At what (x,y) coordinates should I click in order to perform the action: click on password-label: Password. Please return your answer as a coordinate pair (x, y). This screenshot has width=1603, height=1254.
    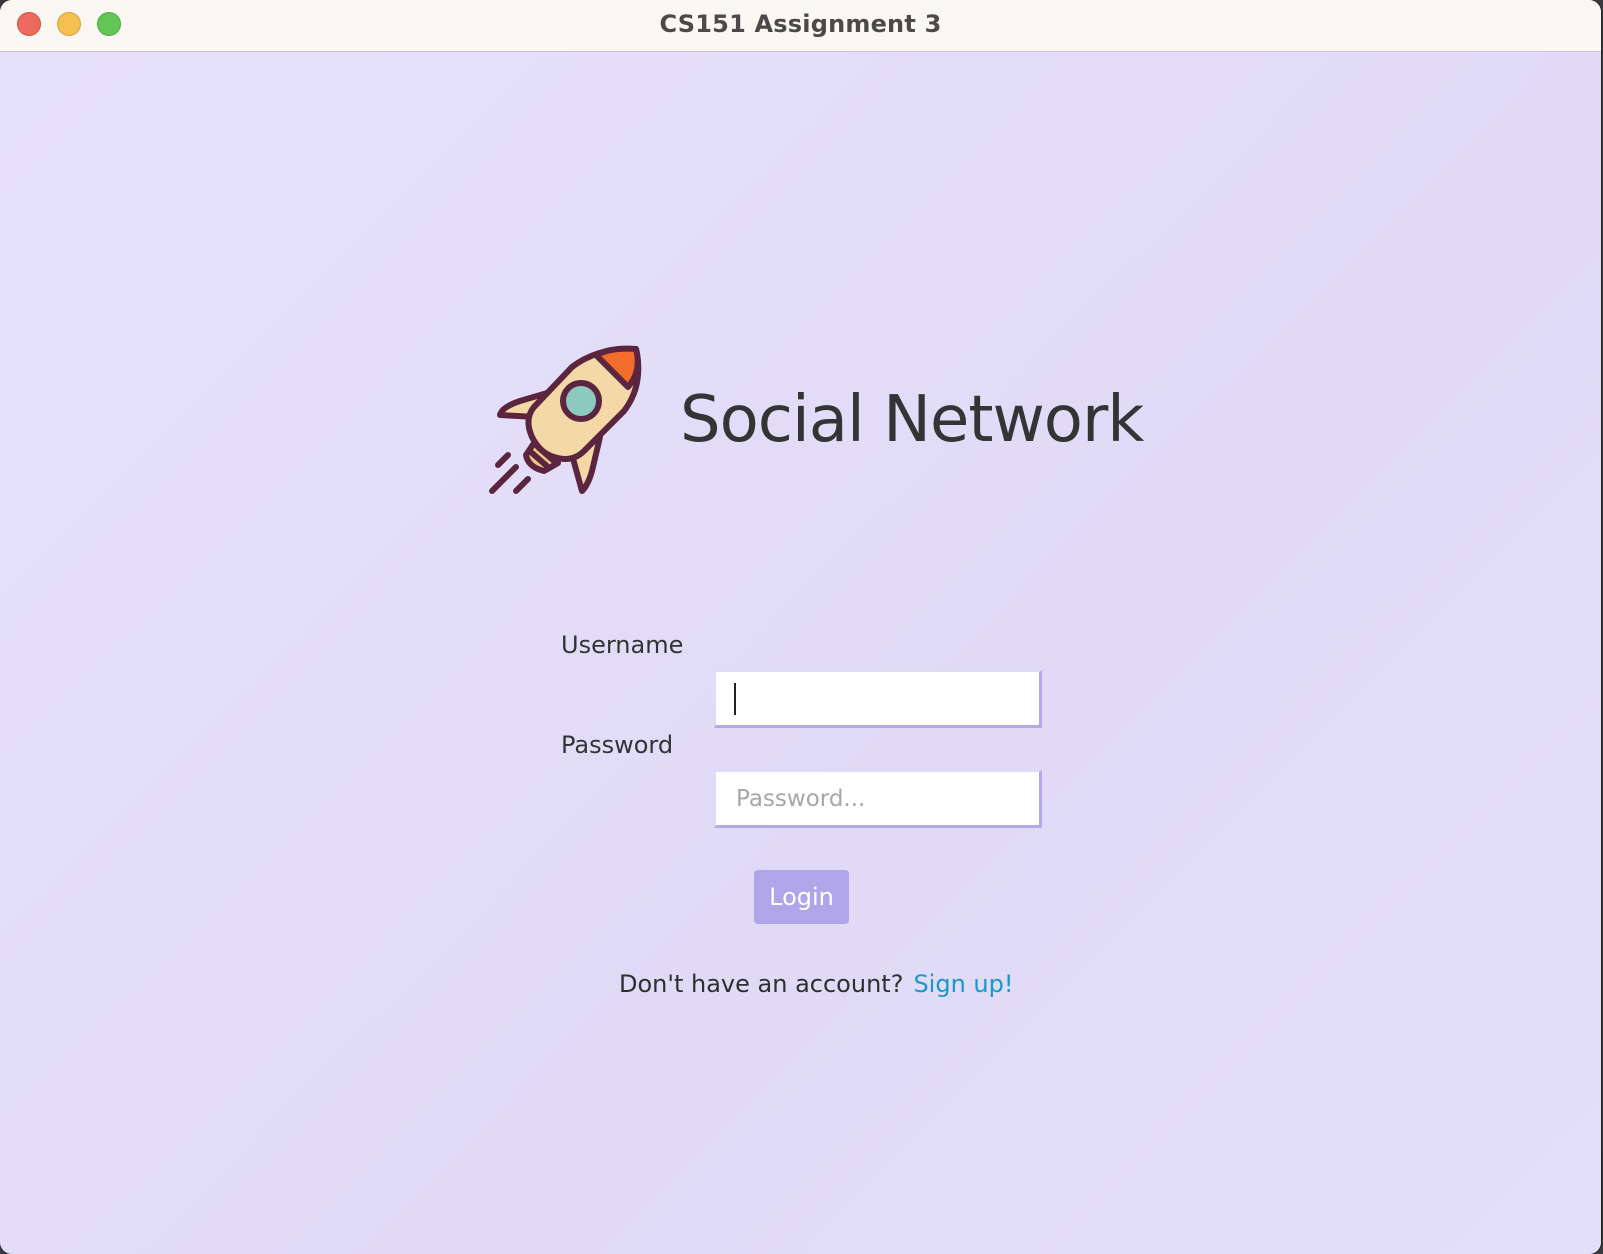
    Looking at the image, I should click on (617, 745).